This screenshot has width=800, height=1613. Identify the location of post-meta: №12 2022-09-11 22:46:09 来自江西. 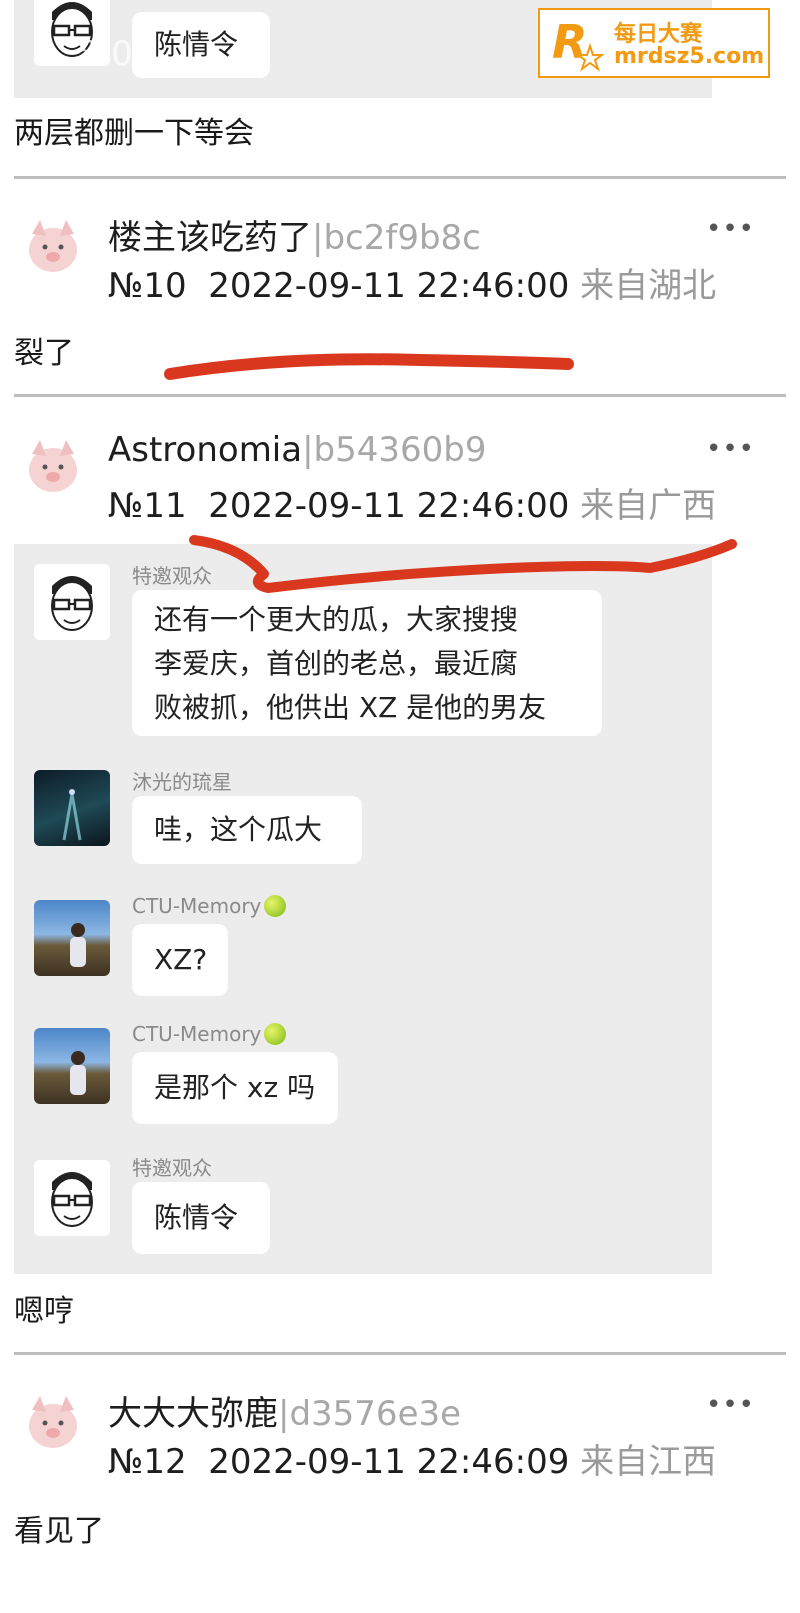
(412, 1458).